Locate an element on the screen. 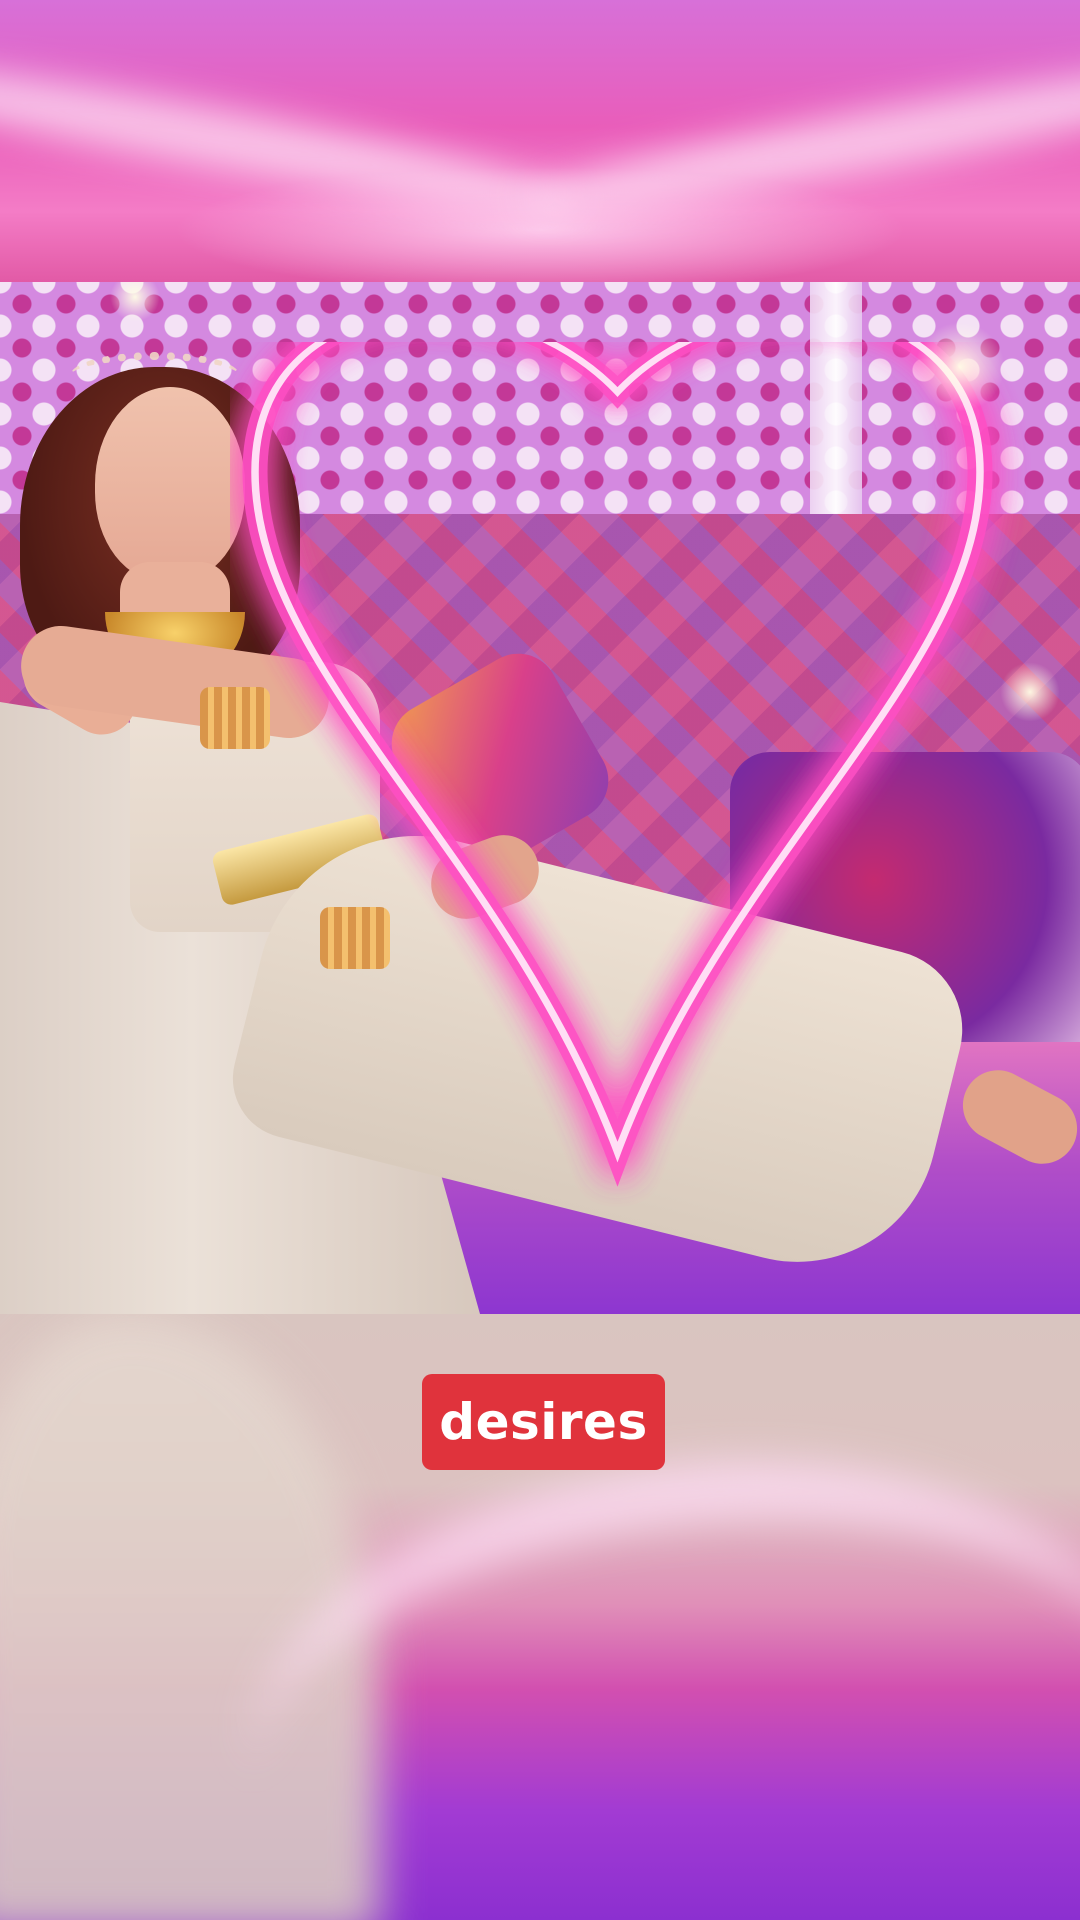 The height and width of the screenshot is (1920, 1080). caption-text: desires is located at coordinates (543, 1422).